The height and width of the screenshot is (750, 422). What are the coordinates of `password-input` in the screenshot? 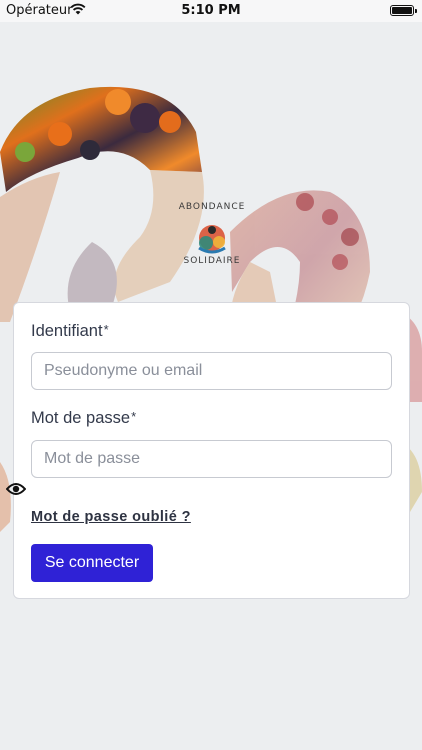 It's located at (211, 459).